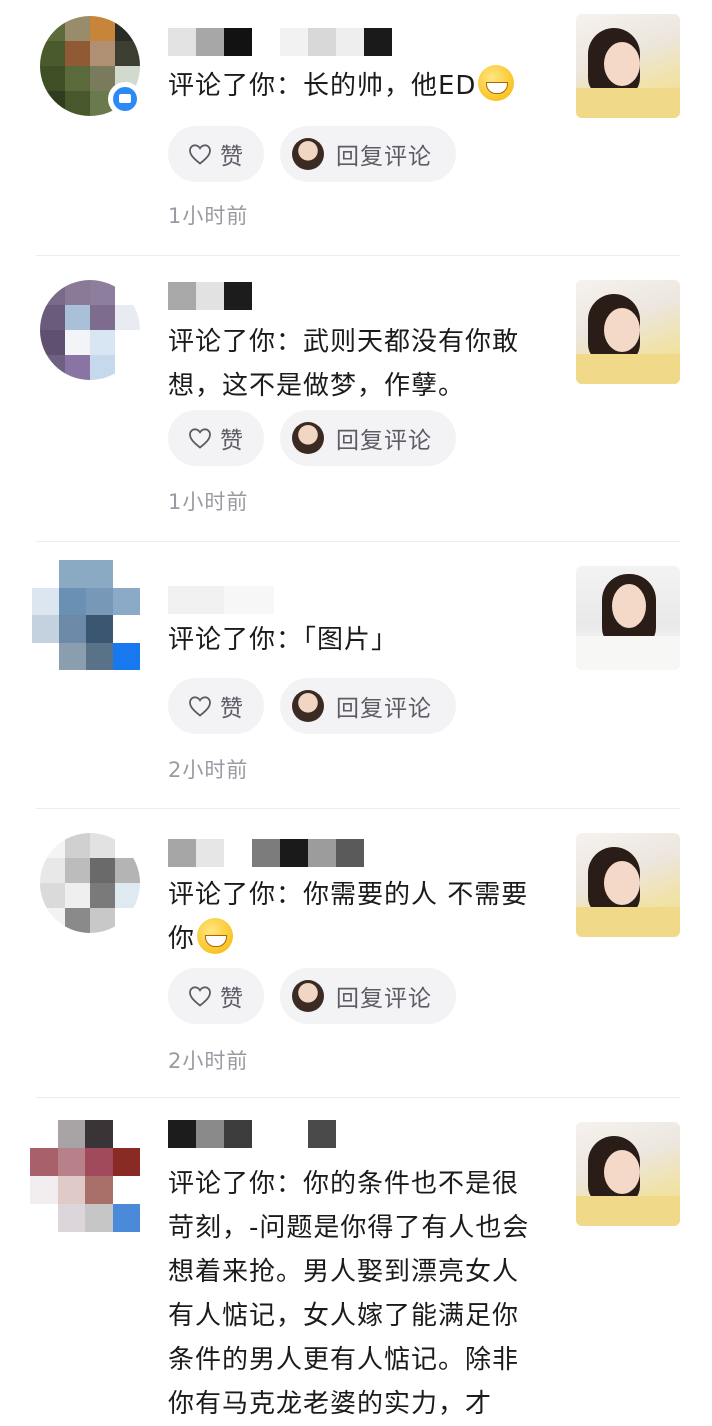  Describe the element at coordinates (348, 917) in the screenshot. I see `comment-text: 评论了你：你需要的人 不需要你` at that location.